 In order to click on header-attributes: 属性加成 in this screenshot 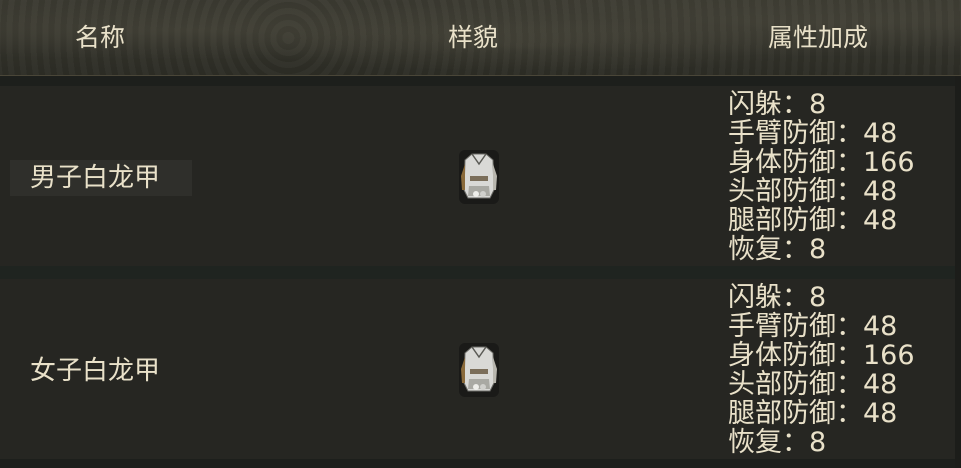, I will do `click(817, 37)`.